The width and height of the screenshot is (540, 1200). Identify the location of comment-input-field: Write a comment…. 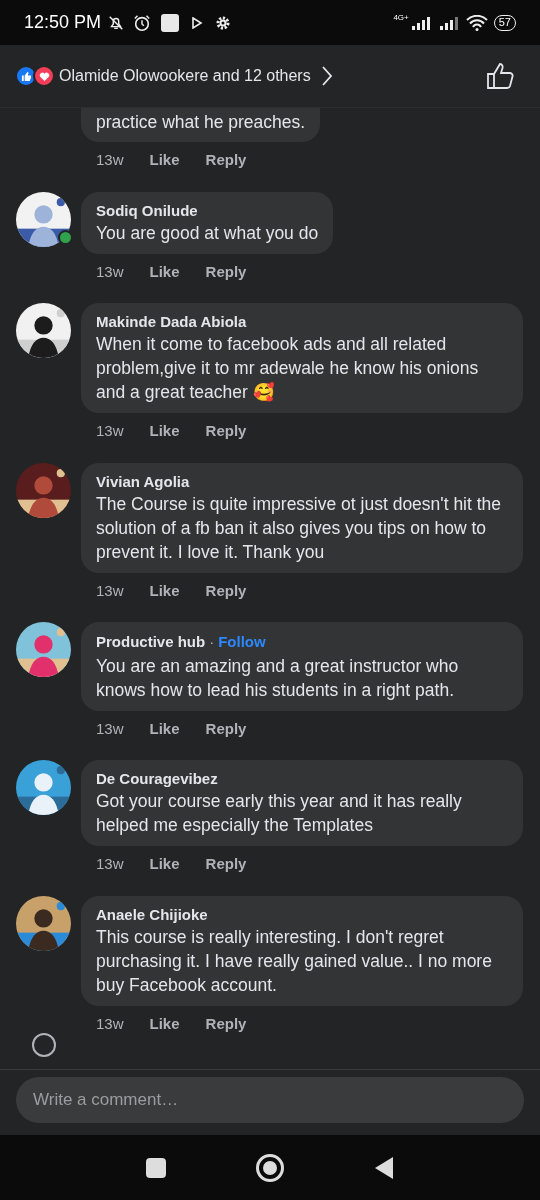
(270, 1100).